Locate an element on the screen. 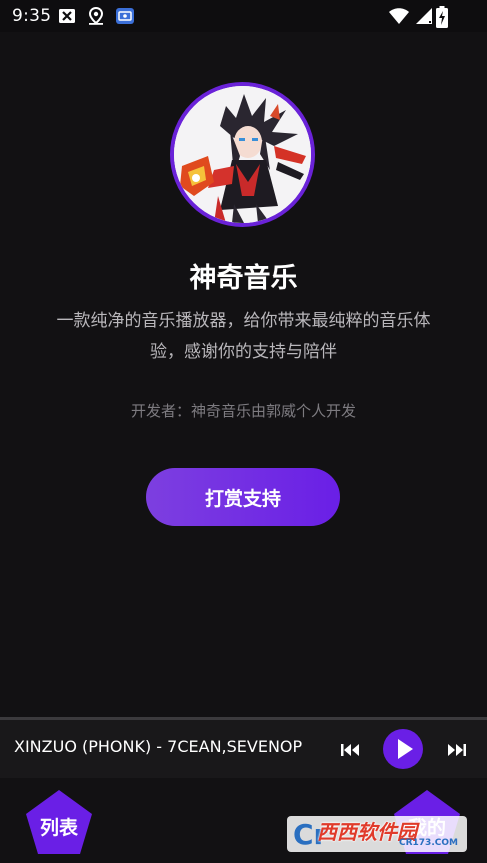 This screenshot has width=487, height=863. anime-character-image is located at coordinates (242, 154).